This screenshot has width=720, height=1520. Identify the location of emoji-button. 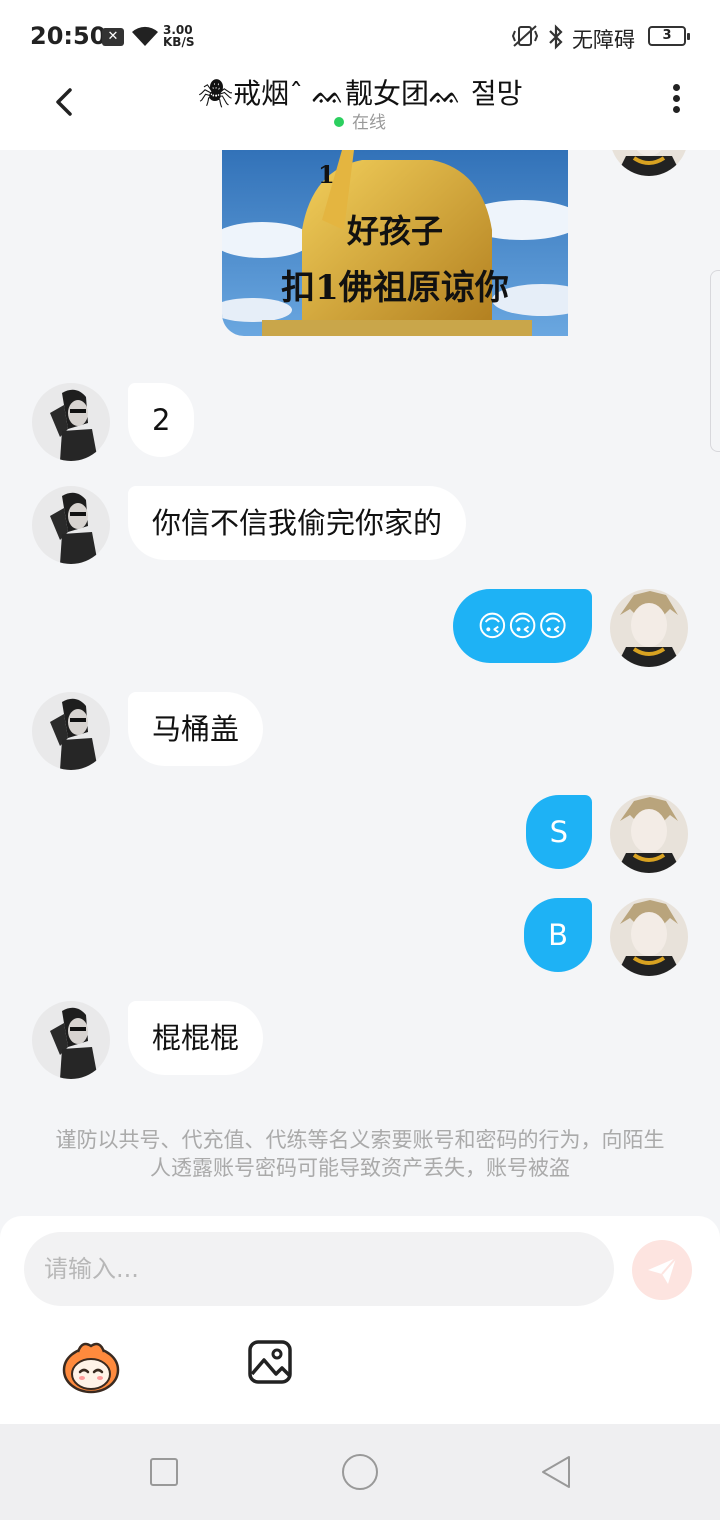
(91, 1365).